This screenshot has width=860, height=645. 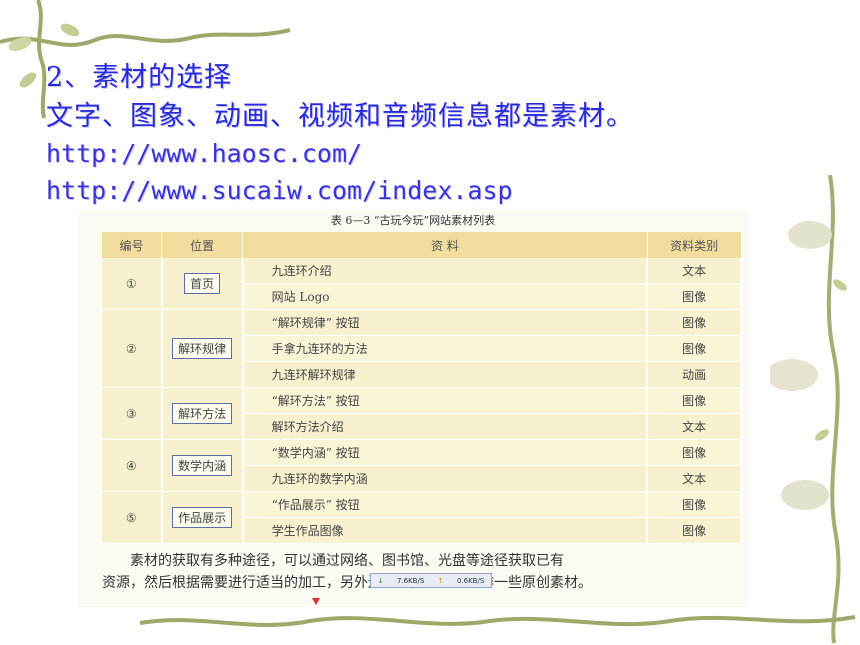 What do you see at coordinates (445, 322) in the screenshot?
I see `row-resource: “解环规律” 按钮` at bounding box center [445, 322].